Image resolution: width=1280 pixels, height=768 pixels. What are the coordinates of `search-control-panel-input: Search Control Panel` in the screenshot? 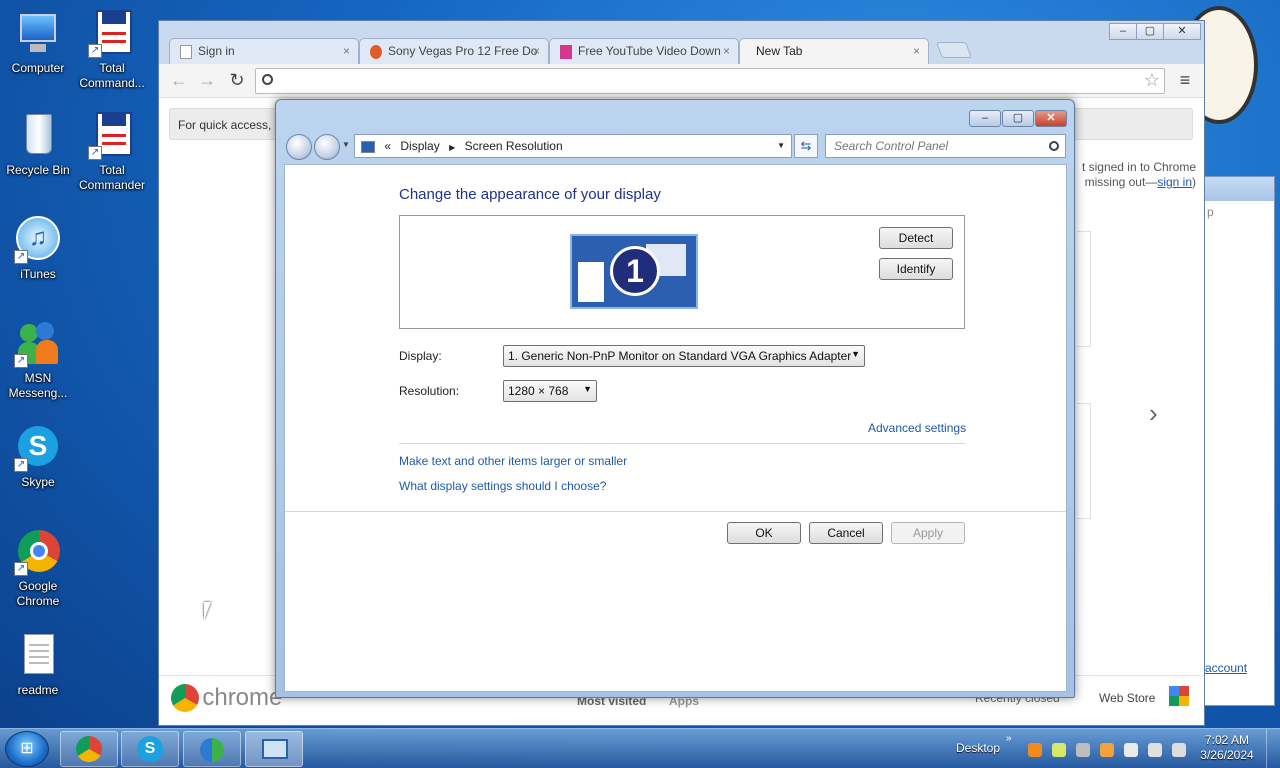 It's located at (945, 146).